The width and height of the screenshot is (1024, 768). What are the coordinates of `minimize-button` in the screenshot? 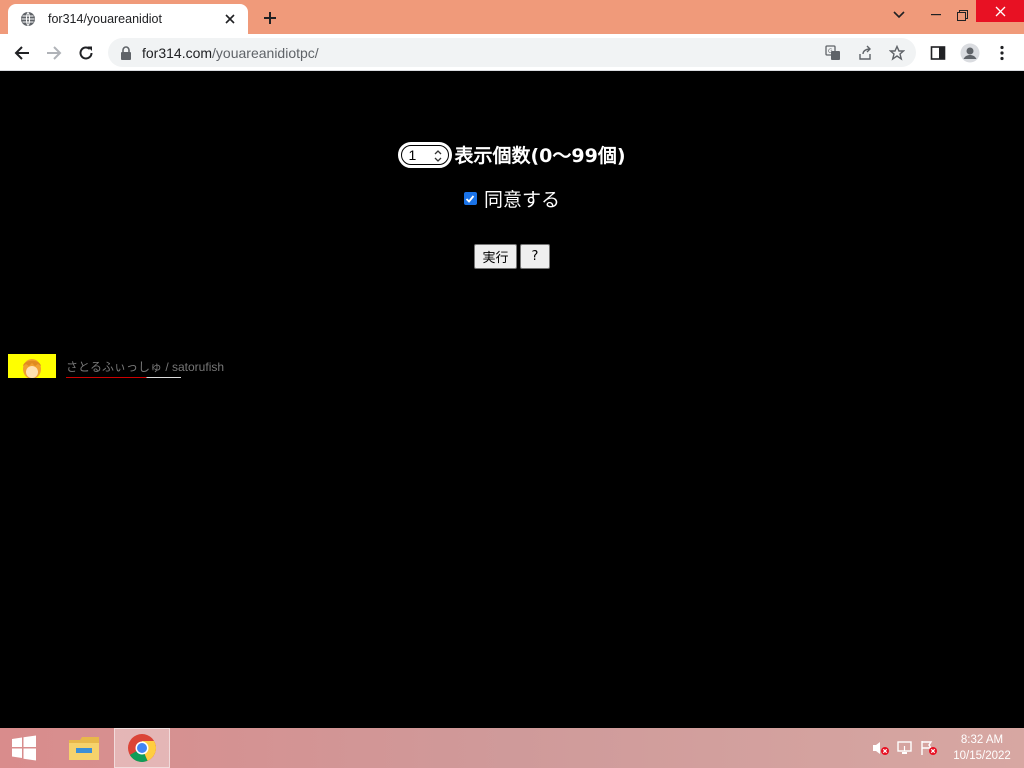 It's located at (936, 15).